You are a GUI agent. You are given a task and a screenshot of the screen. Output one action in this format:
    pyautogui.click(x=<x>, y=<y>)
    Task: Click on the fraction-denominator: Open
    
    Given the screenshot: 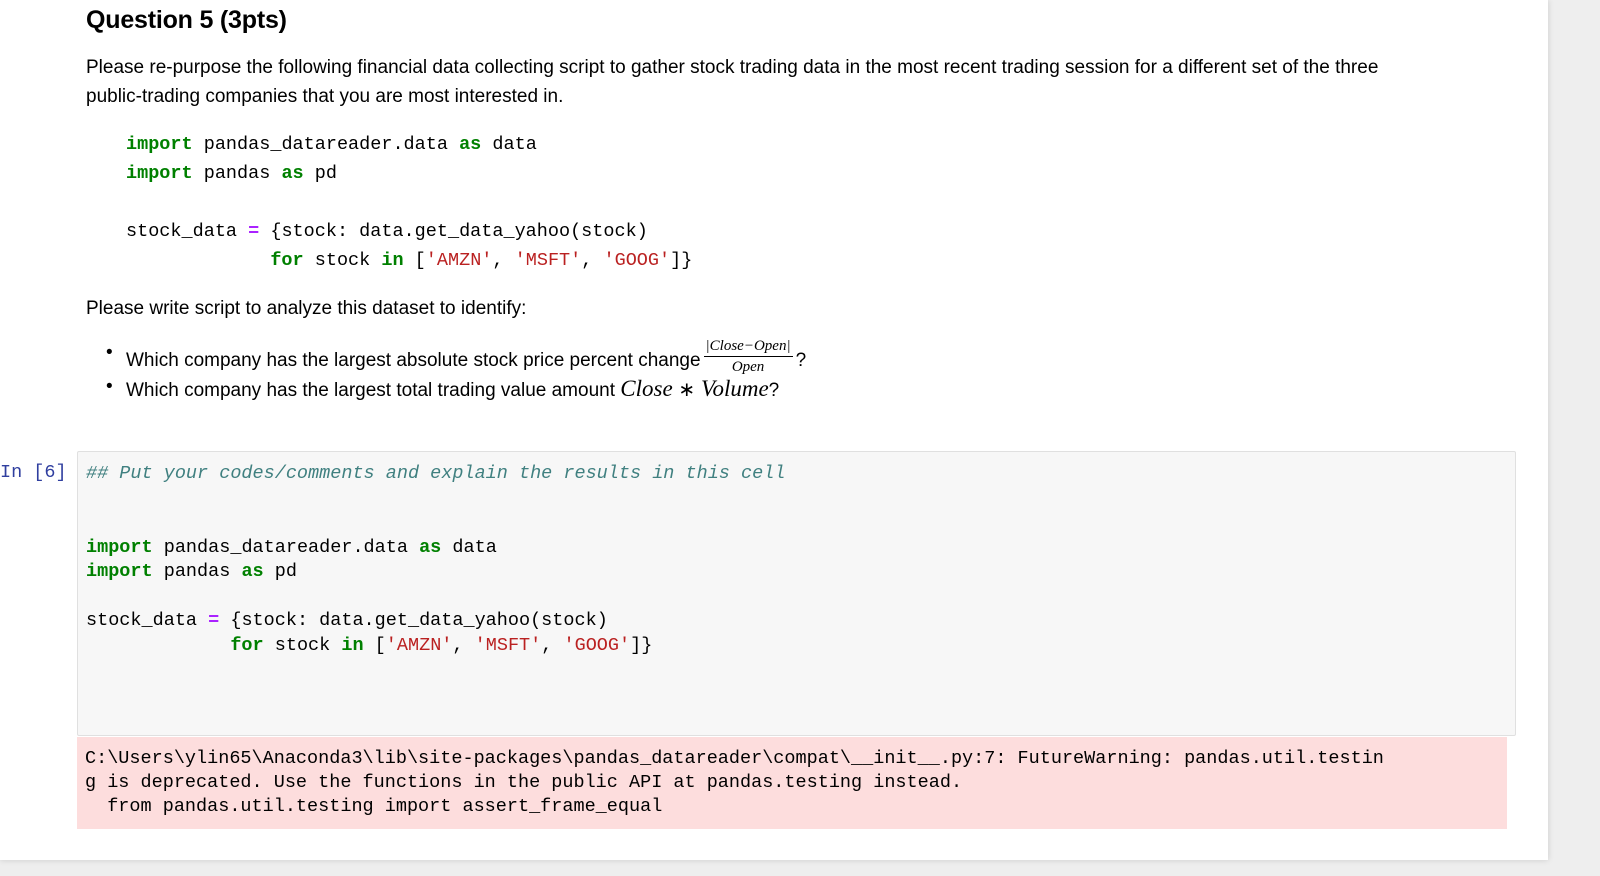 What is the action you would take?
    pyautogui.click(x=748, y=367)
    